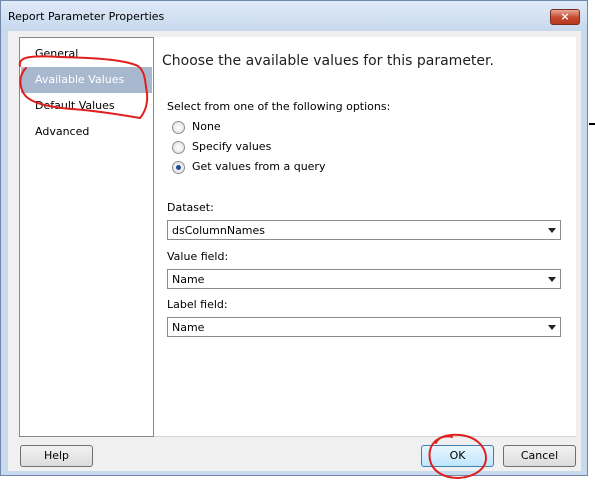 The height and width of the screenshot is (480, 595). What do you see at coordinates (364, 230) in the screenshot?
I see `dataset-dropdown: dsColumnNames` at bounding box center [364, 230].